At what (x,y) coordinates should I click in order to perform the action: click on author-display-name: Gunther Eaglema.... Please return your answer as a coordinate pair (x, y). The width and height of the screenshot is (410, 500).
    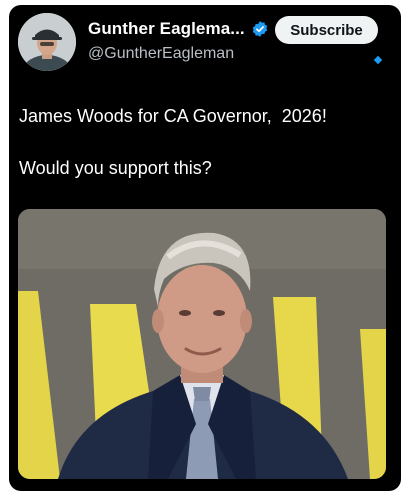
    Looking at the image, I should click on (166, 29).